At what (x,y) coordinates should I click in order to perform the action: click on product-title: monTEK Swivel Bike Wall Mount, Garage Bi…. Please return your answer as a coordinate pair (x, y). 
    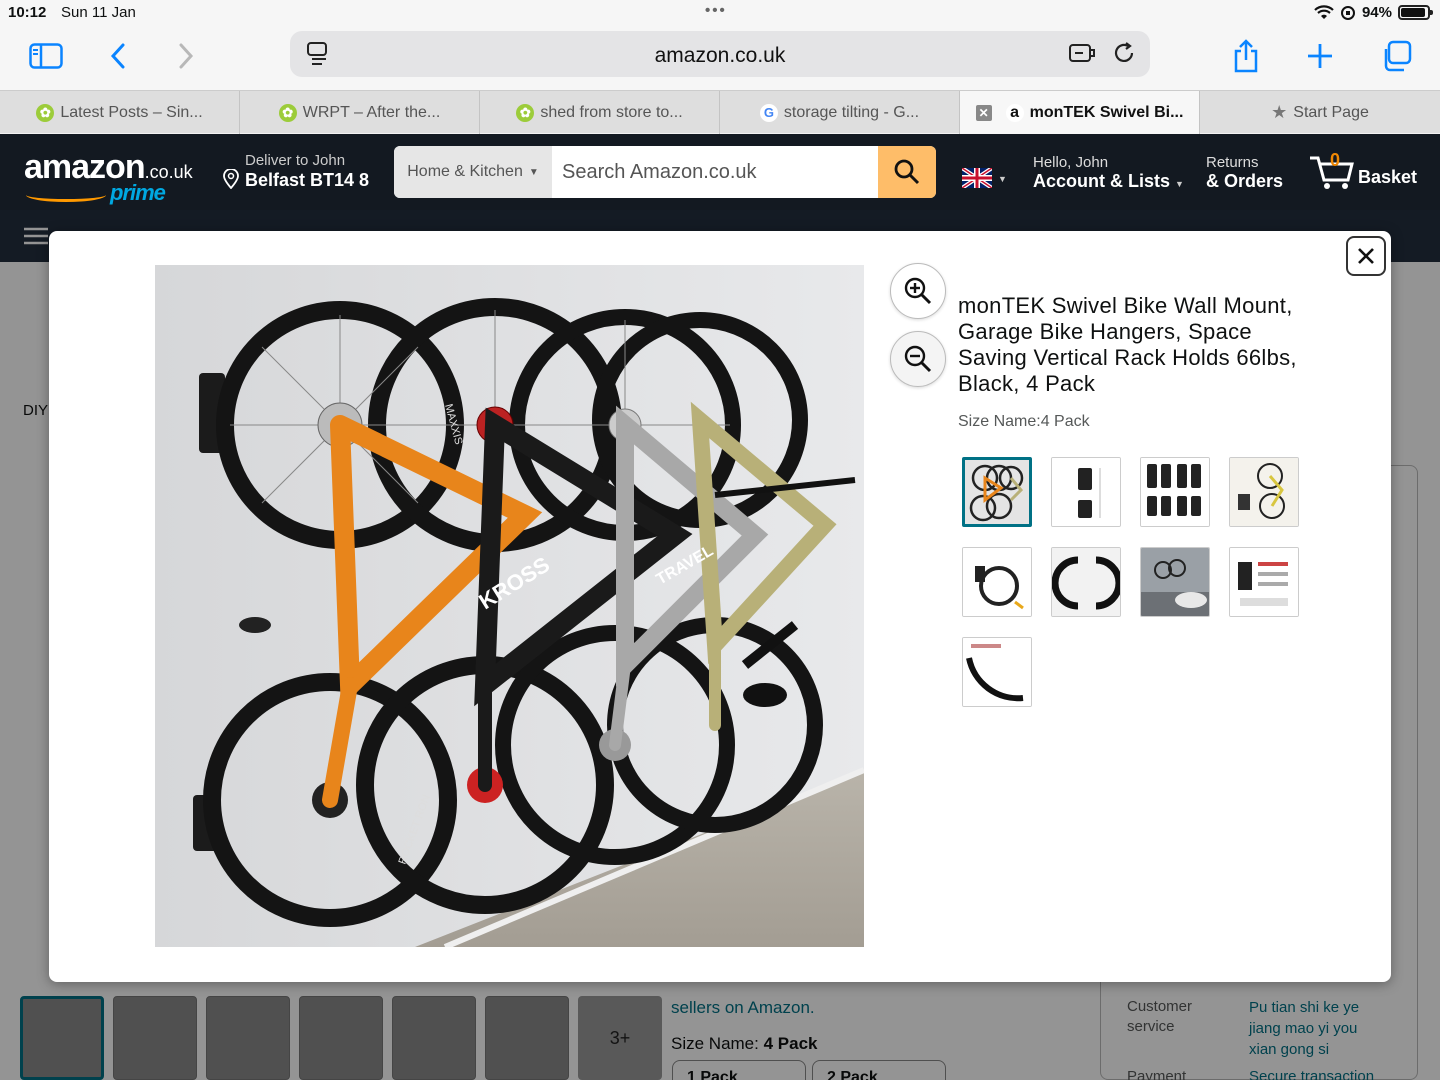
    Looking at the image, I should click on (1127, 344).